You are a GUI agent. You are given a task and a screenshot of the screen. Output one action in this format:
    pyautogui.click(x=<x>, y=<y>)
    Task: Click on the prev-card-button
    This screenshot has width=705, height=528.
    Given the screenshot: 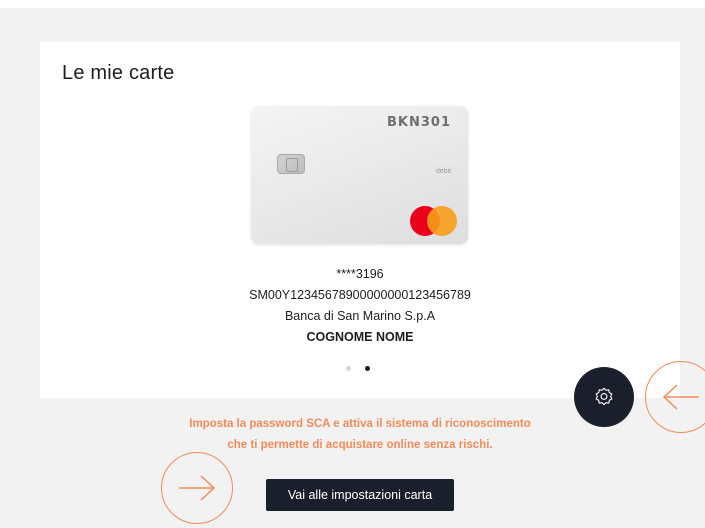 What is the action you would take?
    pyautogui.click(x=675, y=397)
    